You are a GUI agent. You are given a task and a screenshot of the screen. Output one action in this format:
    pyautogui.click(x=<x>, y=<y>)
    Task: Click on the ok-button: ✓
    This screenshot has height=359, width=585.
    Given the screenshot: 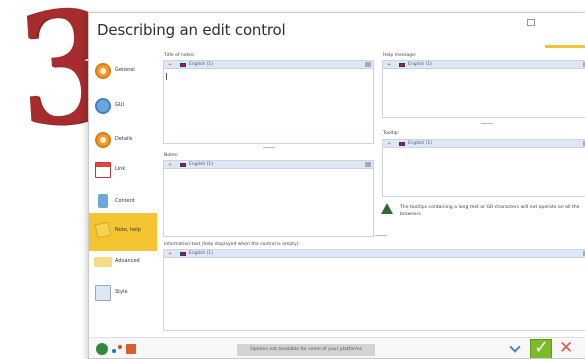 What is the action you would take?
    pyautogui.click(x=541, y=347)
    